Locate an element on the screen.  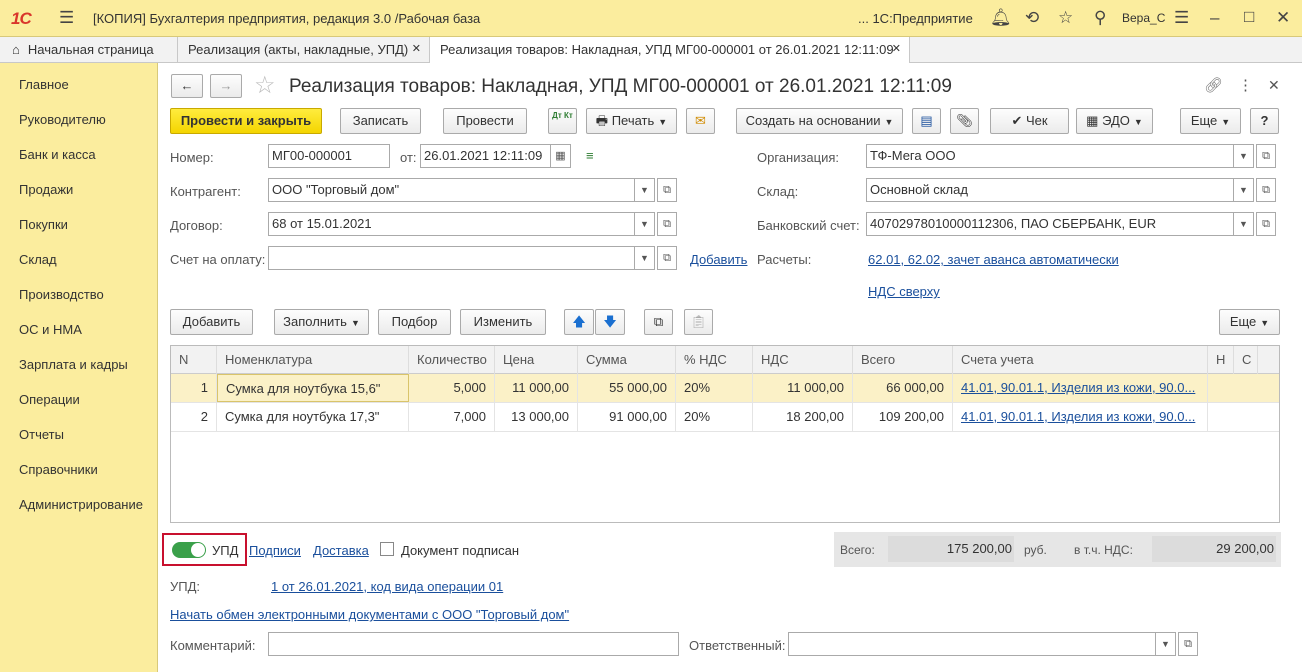
warehouse-open-icon: ⧉ is located at coordinates (1266, 190).